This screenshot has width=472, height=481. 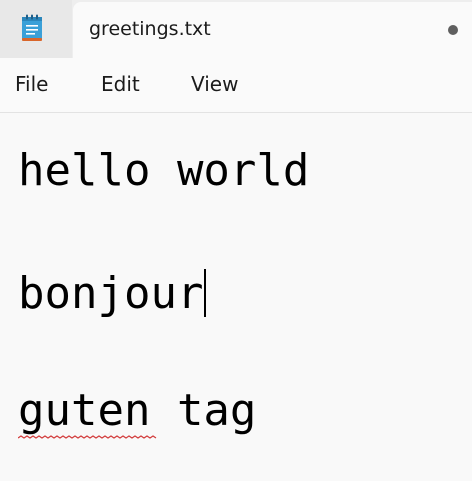 I want to click on line-text: bonjour, so click(x=111, y=293).